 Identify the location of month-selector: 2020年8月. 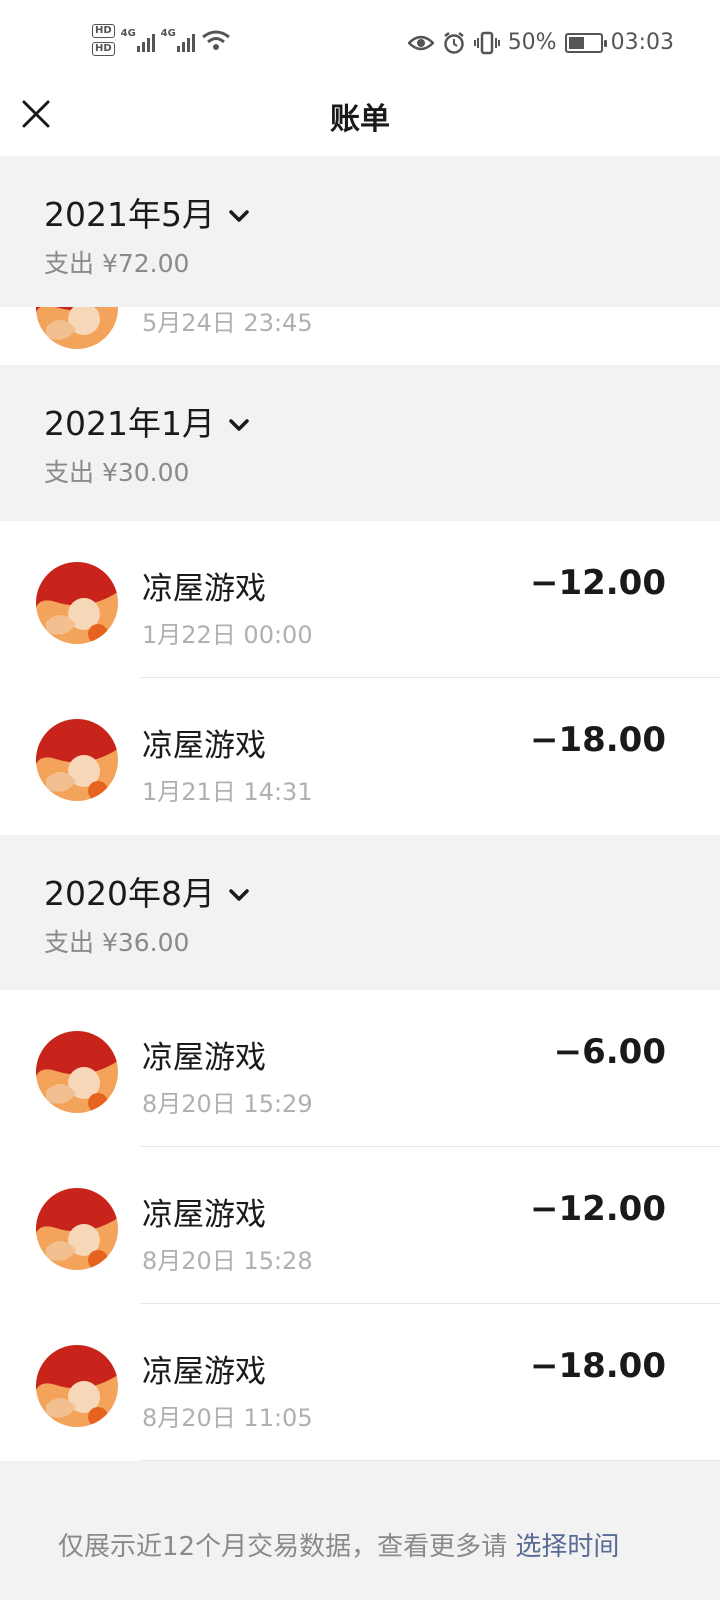
(147, 891).